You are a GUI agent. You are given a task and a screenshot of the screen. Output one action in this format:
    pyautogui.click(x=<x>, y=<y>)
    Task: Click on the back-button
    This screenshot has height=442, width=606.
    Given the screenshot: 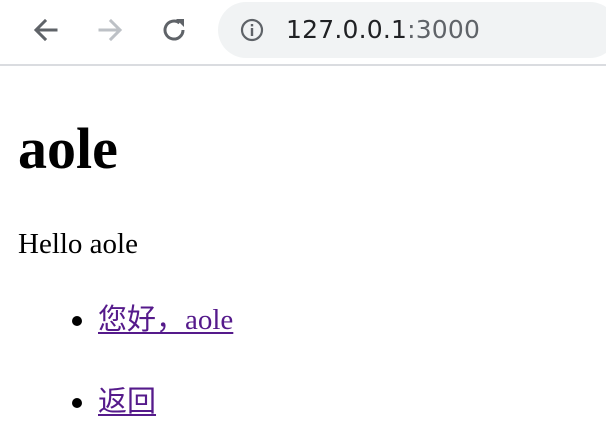 What is the action you would take?
    pyautogui.click(x=46, y=30)
    